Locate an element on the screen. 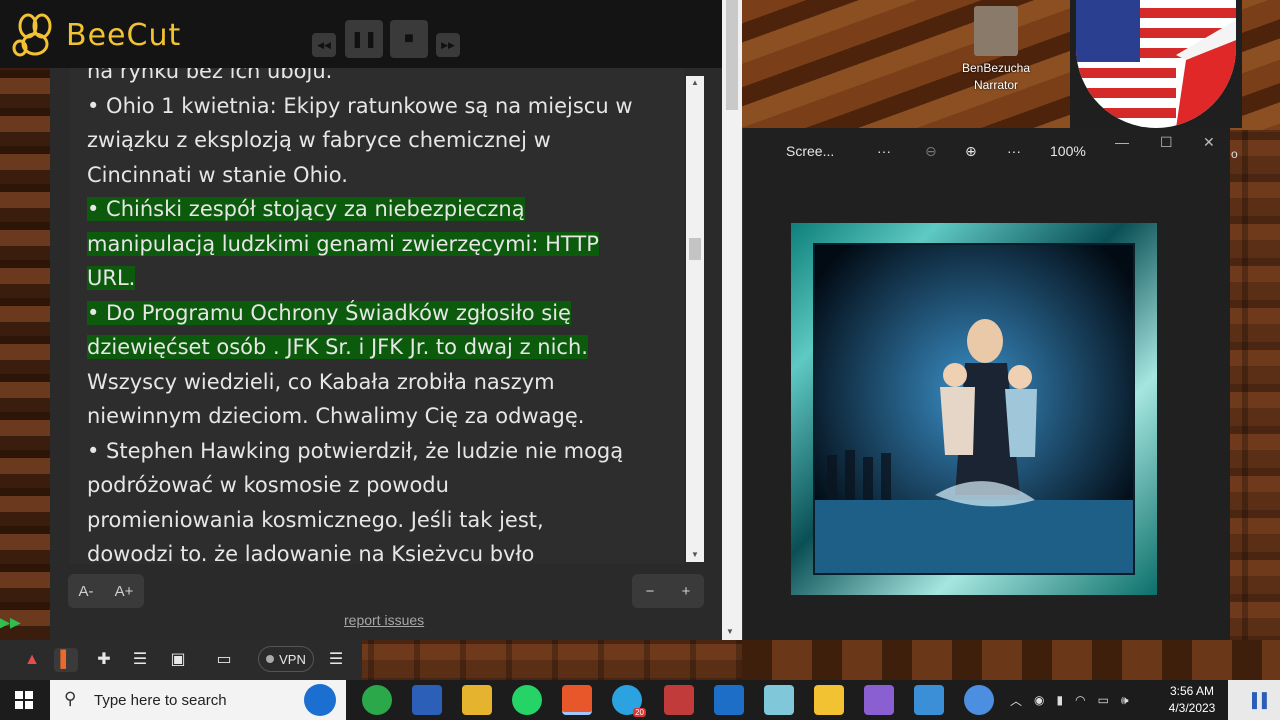 The width and height of the screenshot is (1280, 720). paint-icon is located at coordinates (779, 700).